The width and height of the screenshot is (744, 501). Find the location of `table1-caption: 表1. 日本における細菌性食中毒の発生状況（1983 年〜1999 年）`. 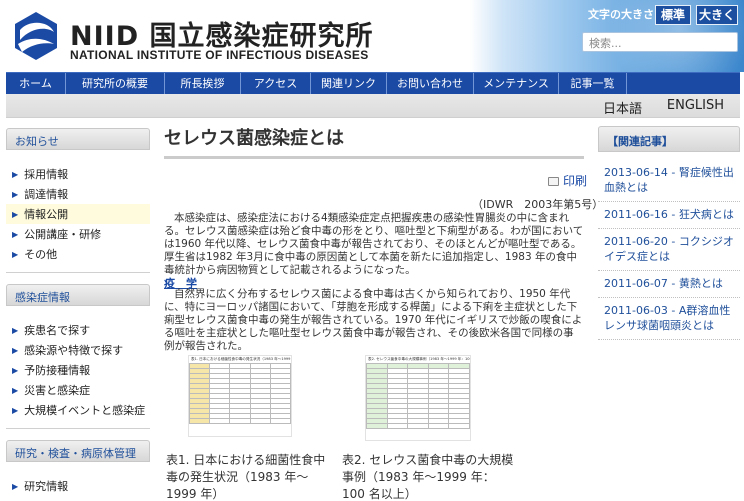

table1-caption: 表1. 日本における細菌性食中毒の発生状況（1983 年〜1999 年） is located at coordinates (246, 477).